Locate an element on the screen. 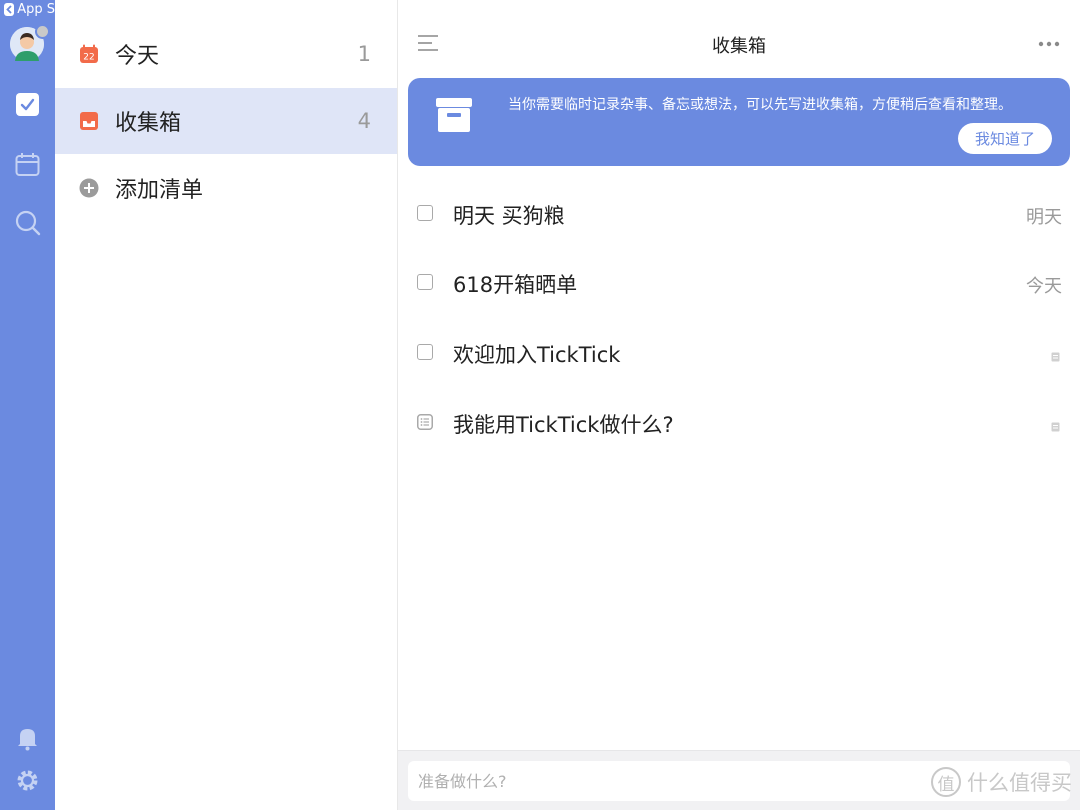  sidebar-item-label: 添加清单 is located at coordinates (159, 190).